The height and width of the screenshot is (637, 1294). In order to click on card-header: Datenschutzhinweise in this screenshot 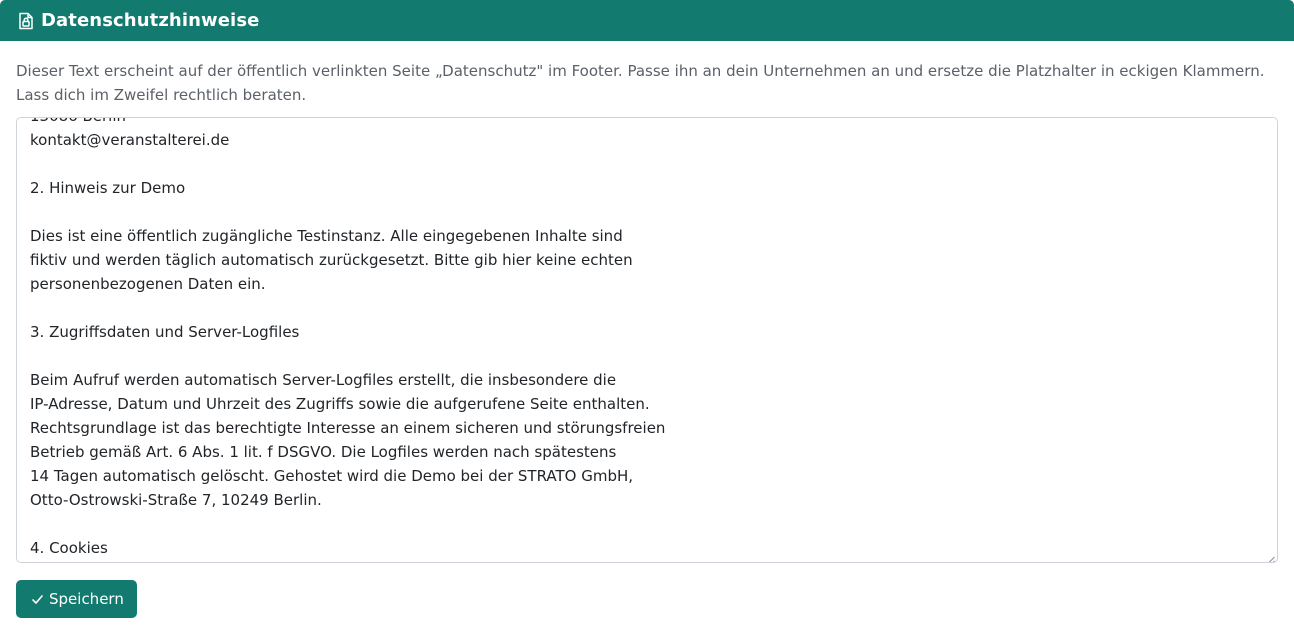, I will do `click(647, 20)`.